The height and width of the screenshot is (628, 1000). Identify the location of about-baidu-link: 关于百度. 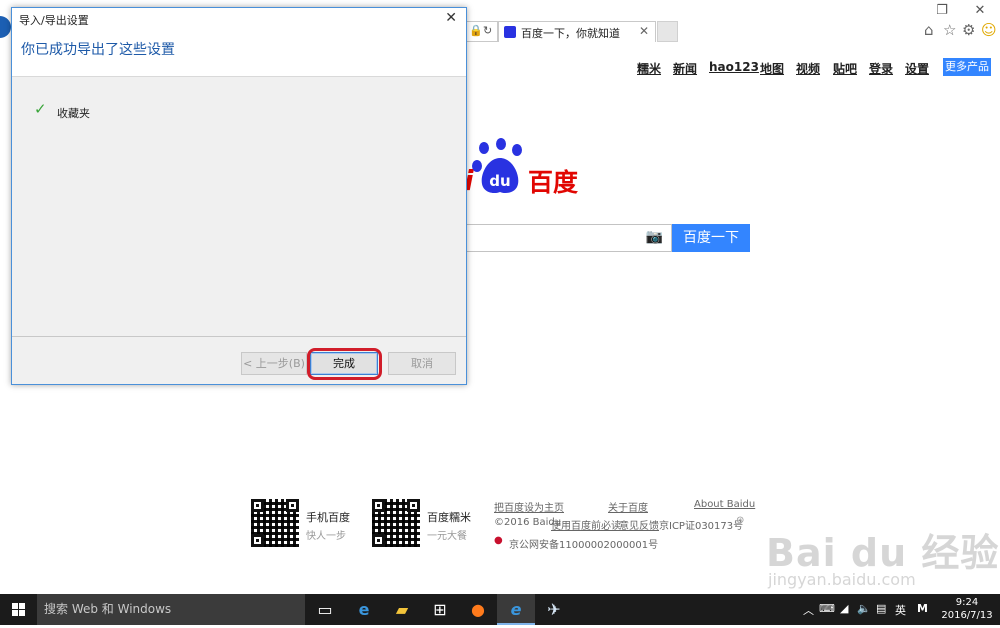
(628, 506).